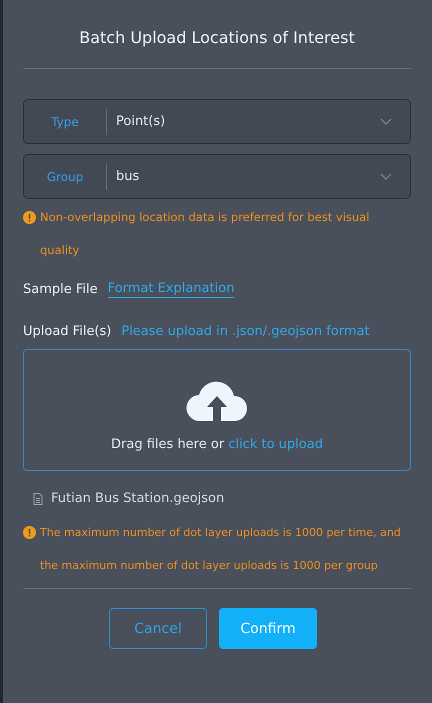  What do you see at coordinates (245, 331) in the screenshot?
I see `format-hint: Please upload in .json/.geojson format` at bounding box center [245, 331].